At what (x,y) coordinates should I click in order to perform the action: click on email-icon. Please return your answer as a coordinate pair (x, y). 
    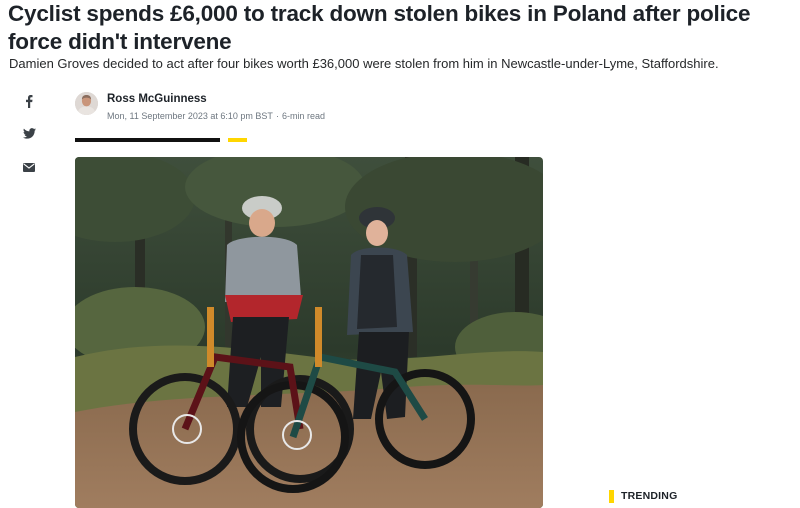
    Looking at the image, I should click on (29, 167).